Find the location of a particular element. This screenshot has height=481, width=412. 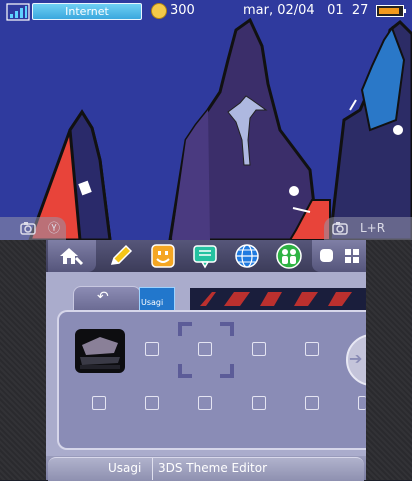

signal-bars-icon is located at coordinates (18, 12).